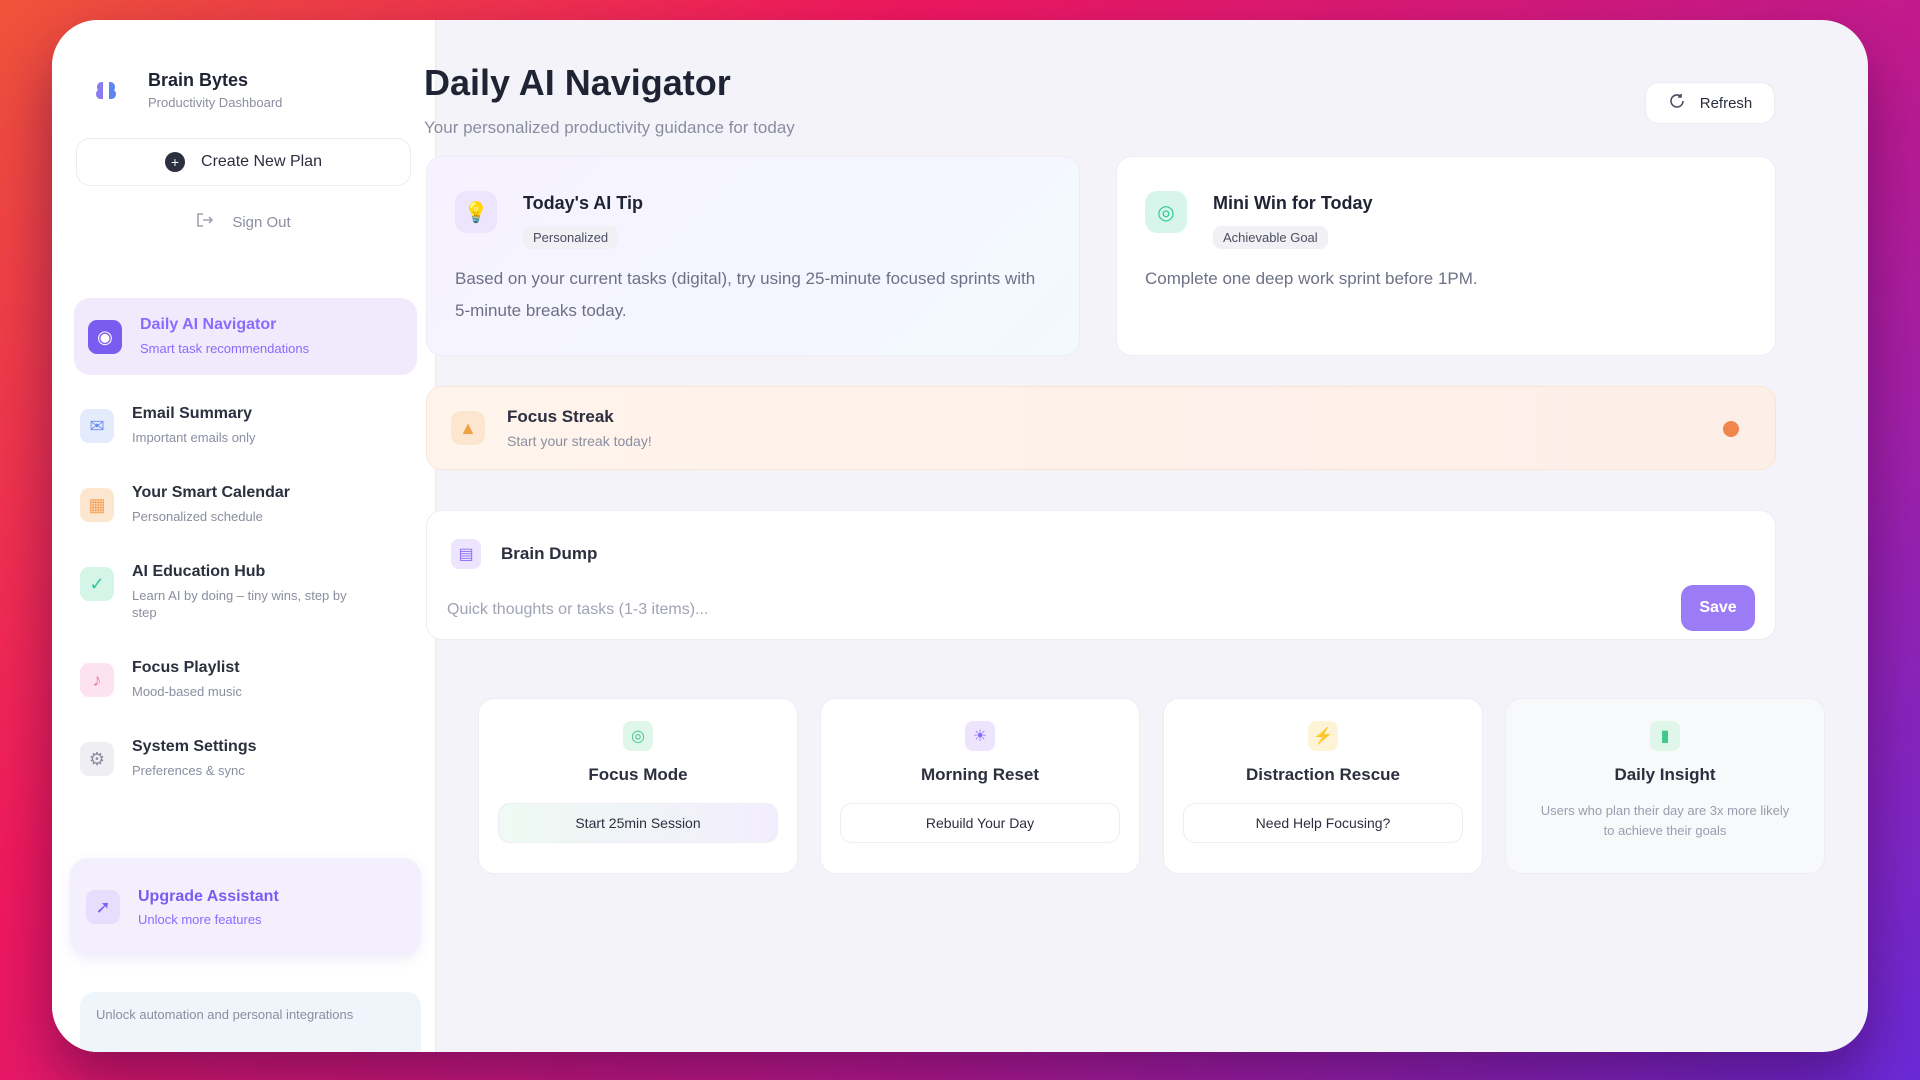 The height and width of the screenshot is (1080, 1920). I want to click on calendar-icon: ▦, so click(97, 505).